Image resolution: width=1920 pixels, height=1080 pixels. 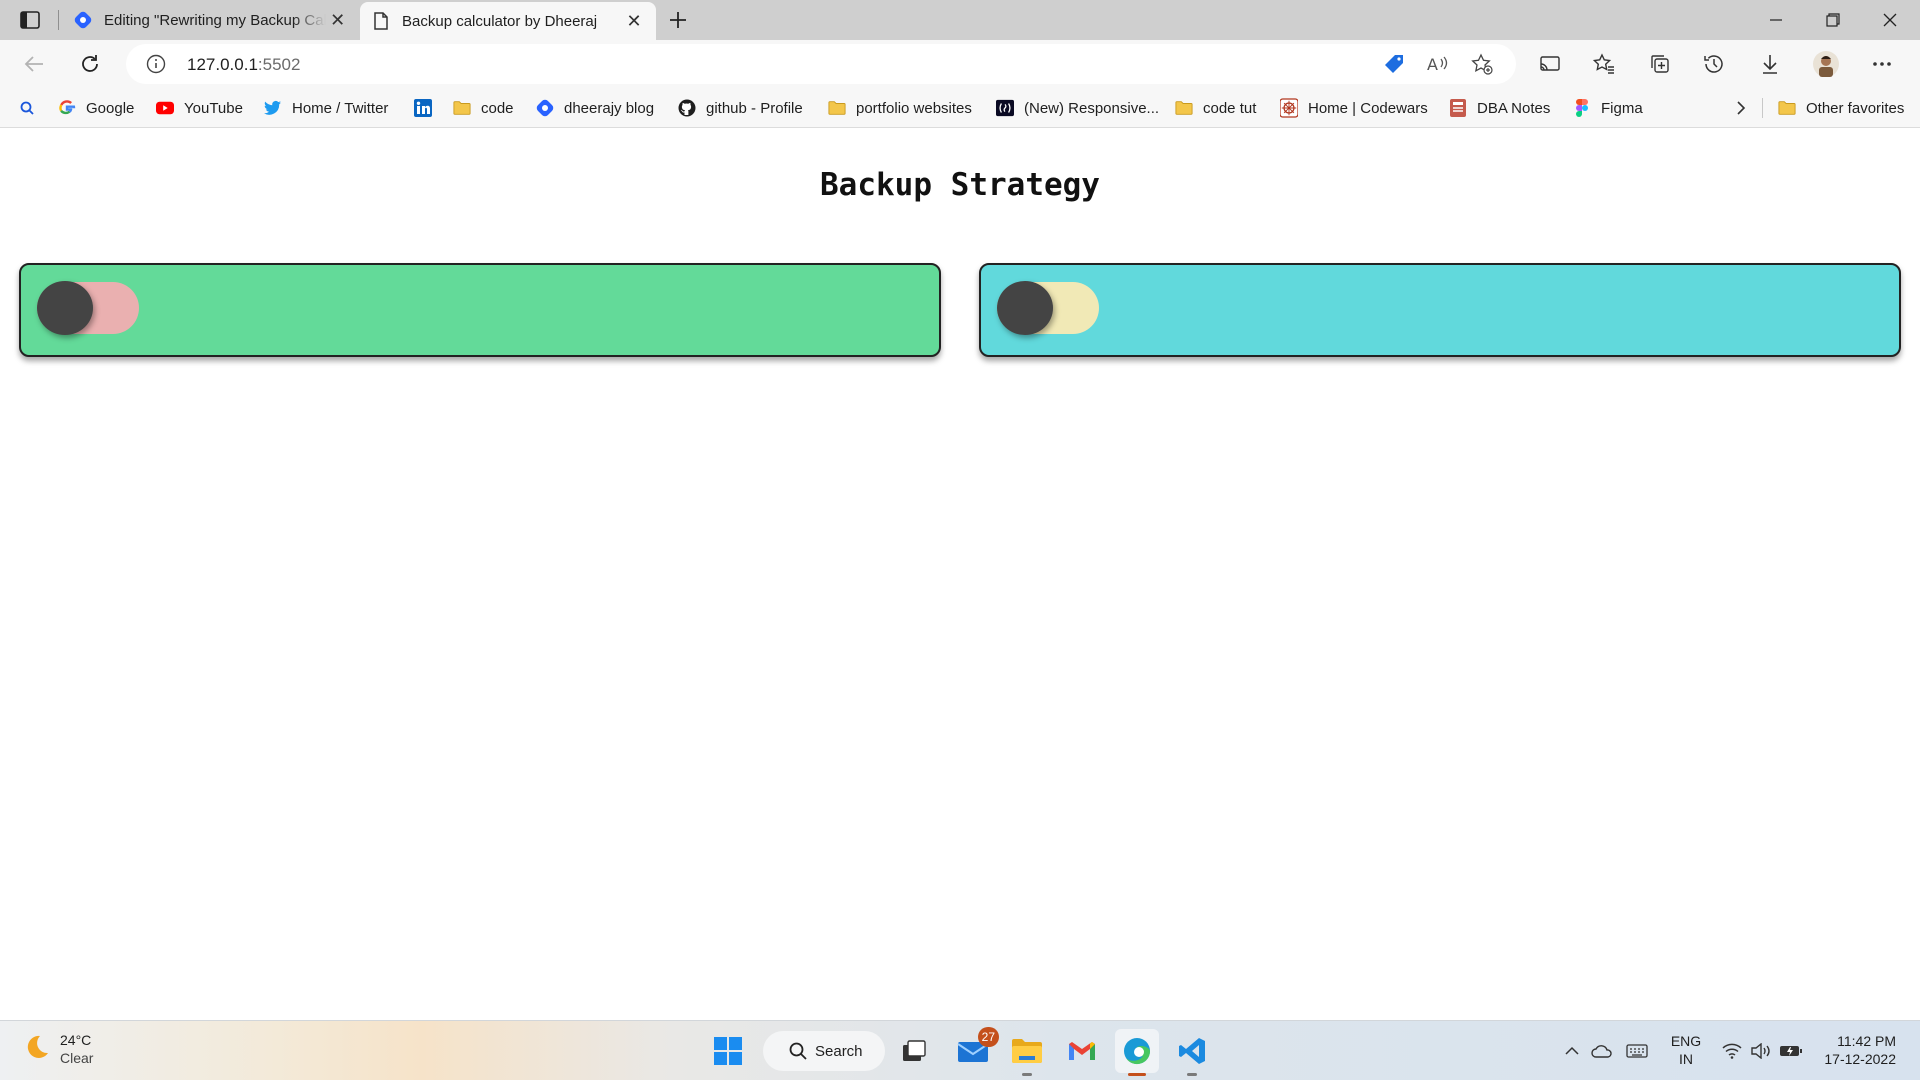 I want to click on favorite-dheerajy-blog: dheerajy blog, so click(x=595, y=108).